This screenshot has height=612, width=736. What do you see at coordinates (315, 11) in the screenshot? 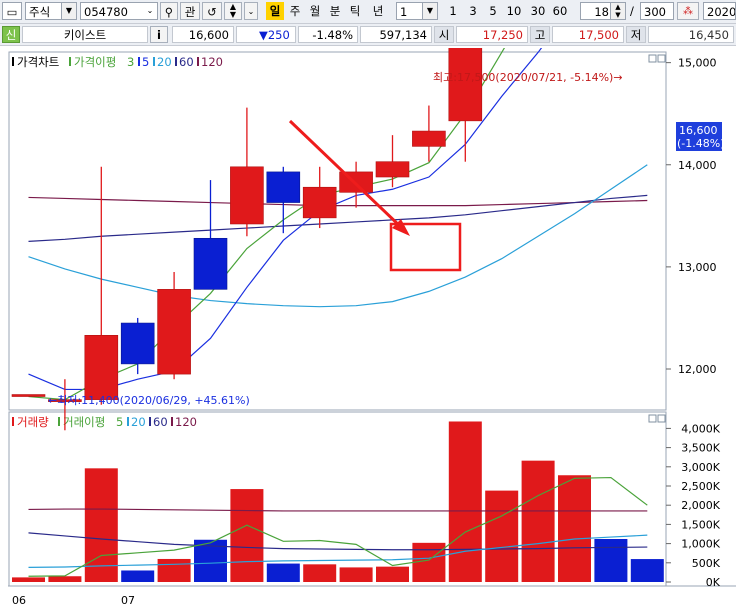
I see `period-month: 월` at bounding box center [315, 11].